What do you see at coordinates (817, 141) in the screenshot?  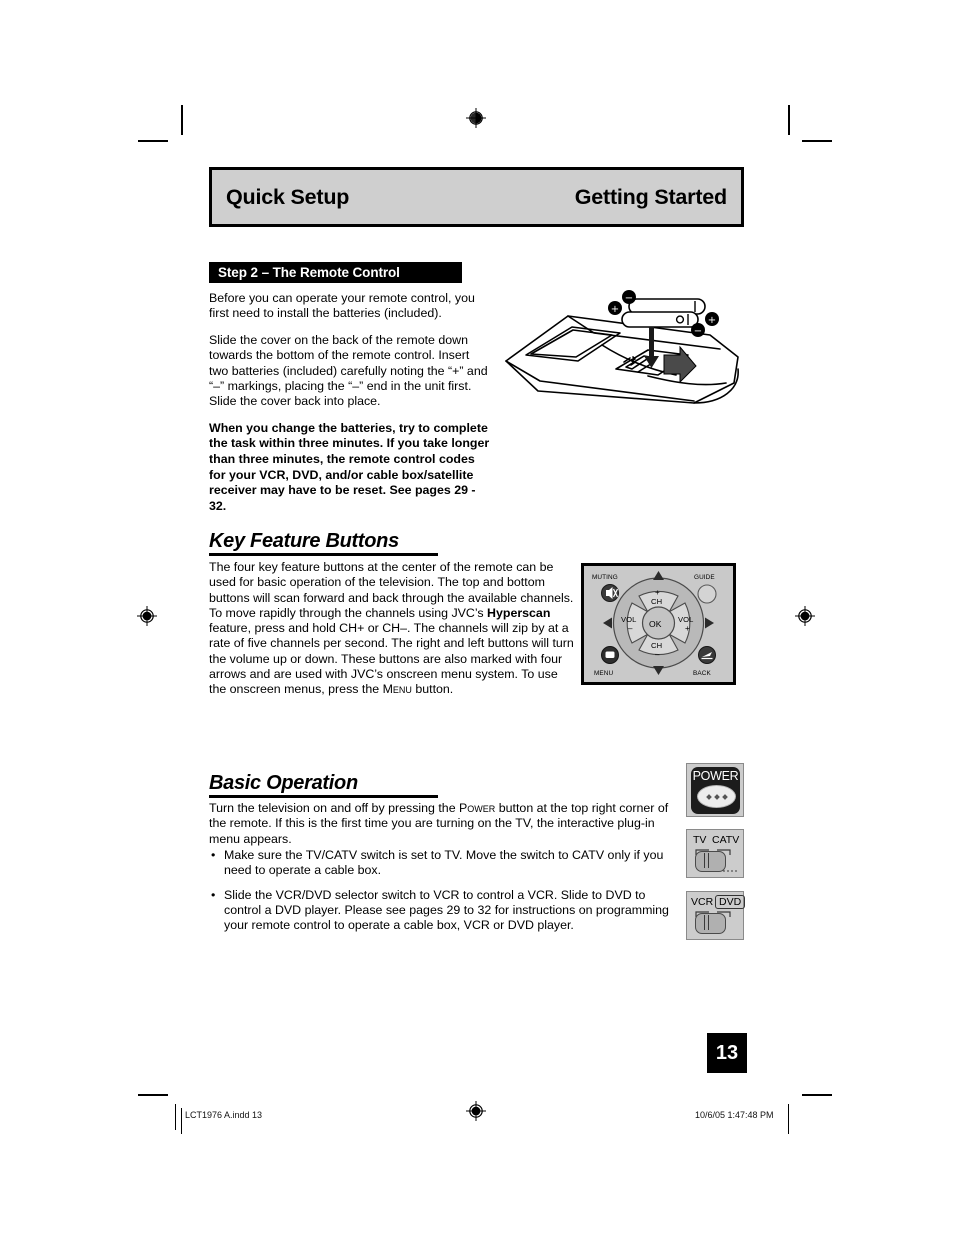 I see `crop-mark-top-right-horizontal` at bounding box center [817, 141].